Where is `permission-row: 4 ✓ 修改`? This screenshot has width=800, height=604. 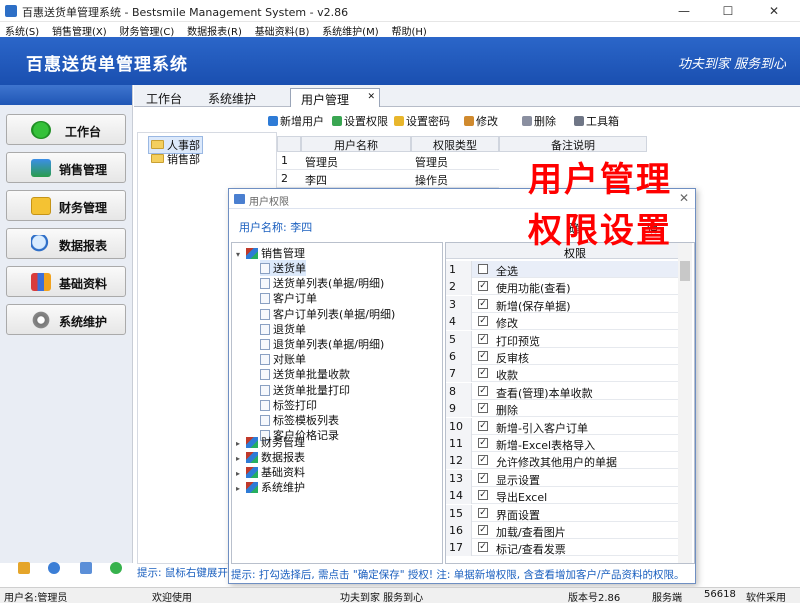
permission-row: 4 ✓ 修改 is located at coordinates (562, 322).